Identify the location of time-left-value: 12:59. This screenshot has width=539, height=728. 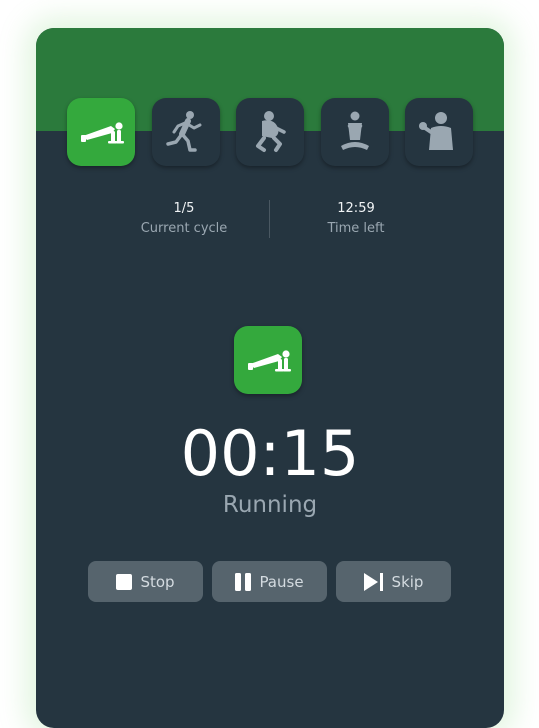
(356, 208).